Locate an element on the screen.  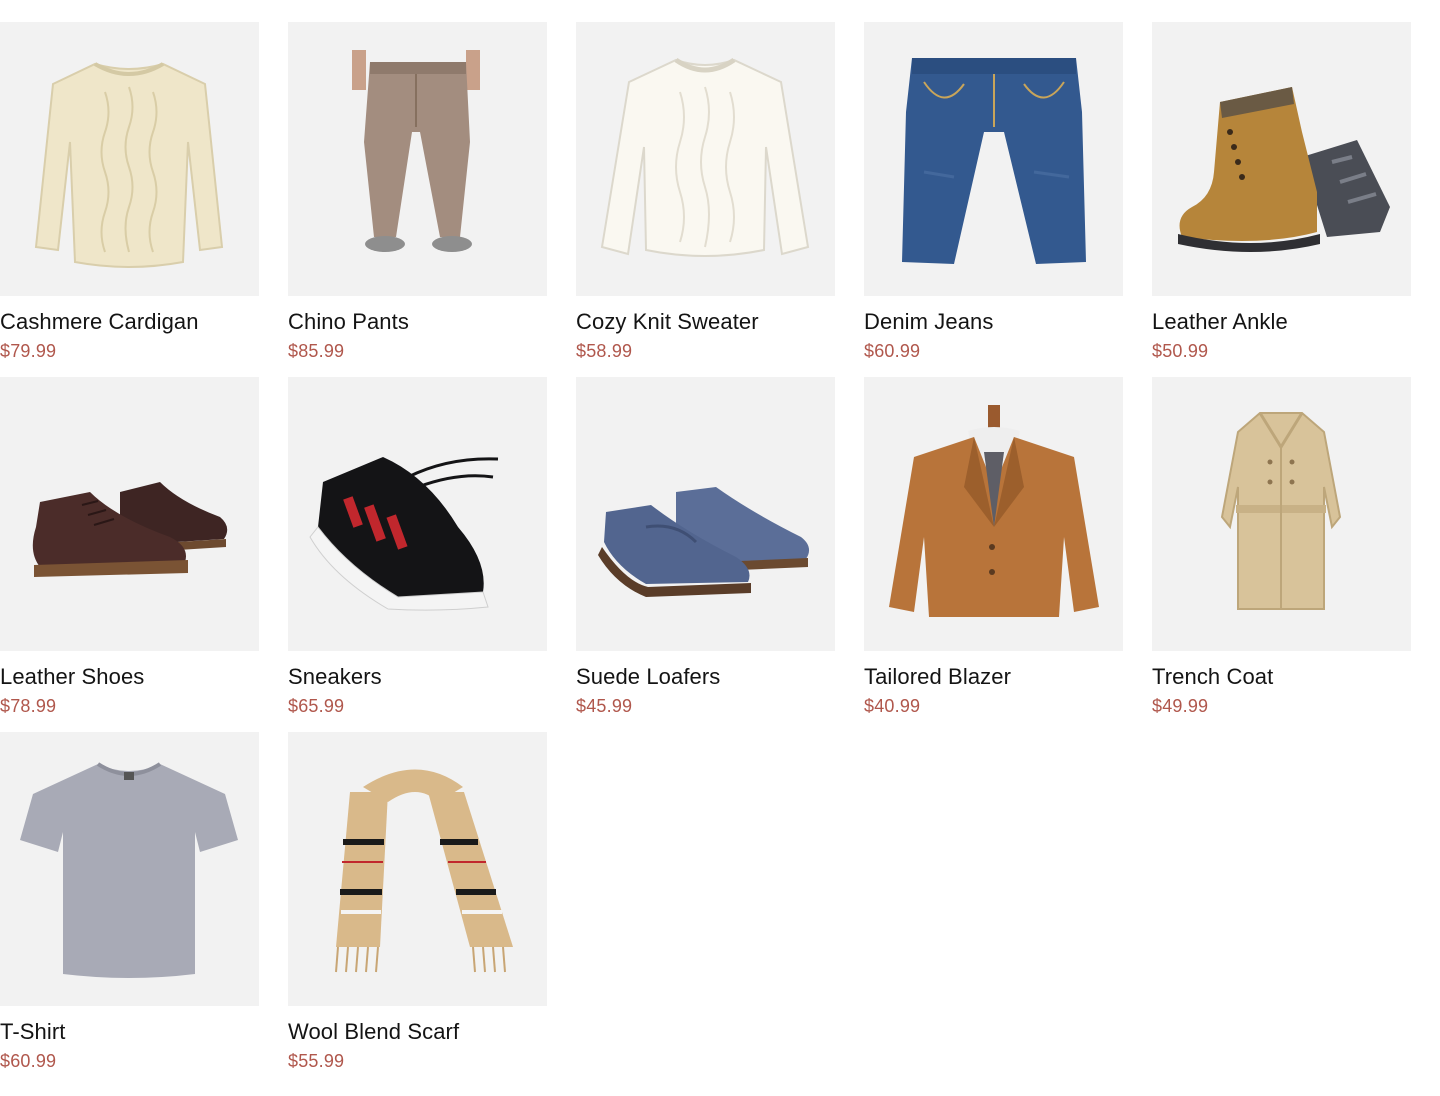
product-card: T-Shirt $60.99 is located at coordinates (129, 909).